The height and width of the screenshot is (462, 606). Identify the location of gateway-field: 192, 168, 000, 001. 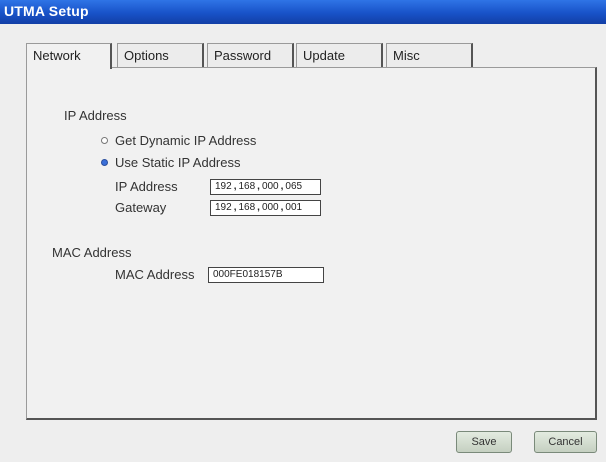
(265, 208).